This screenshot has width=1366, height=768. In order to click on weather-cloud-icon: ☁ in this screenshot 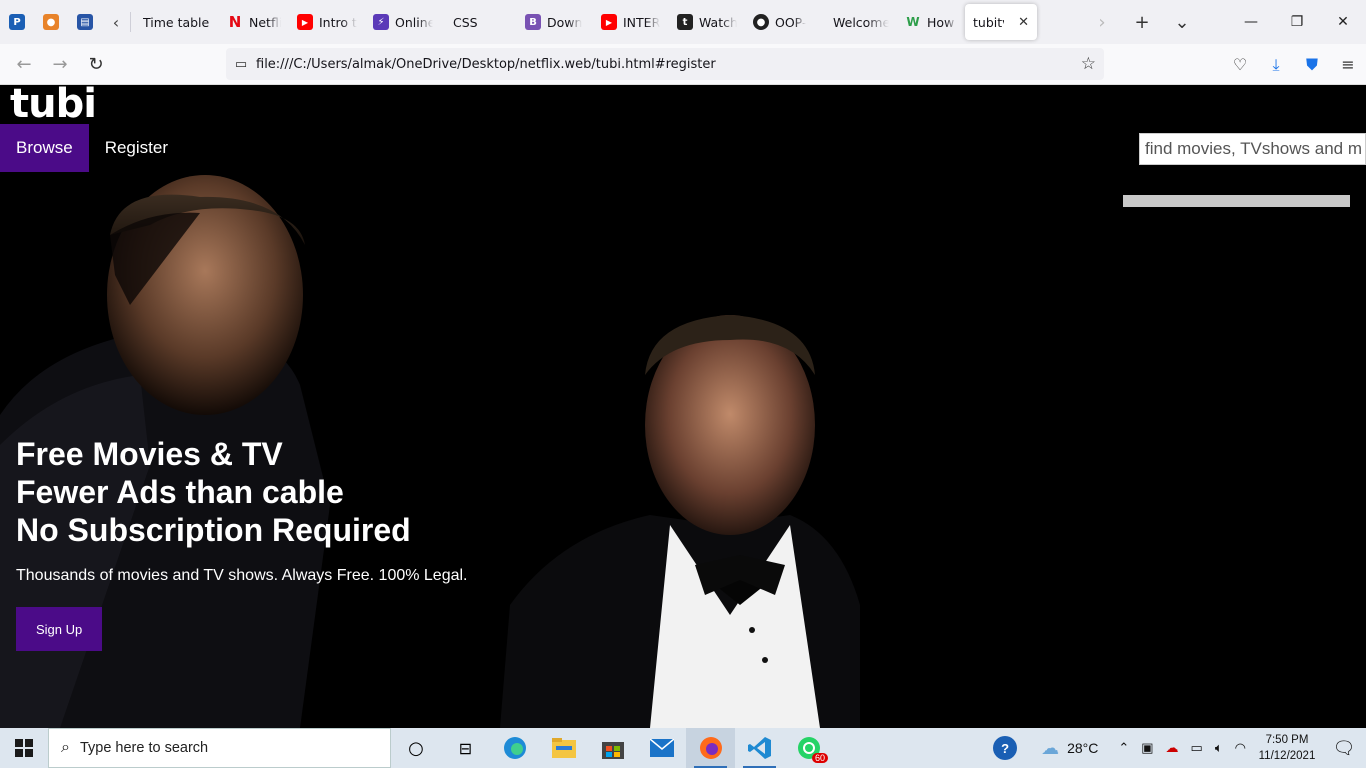, I will do `click(1050, 748)`.